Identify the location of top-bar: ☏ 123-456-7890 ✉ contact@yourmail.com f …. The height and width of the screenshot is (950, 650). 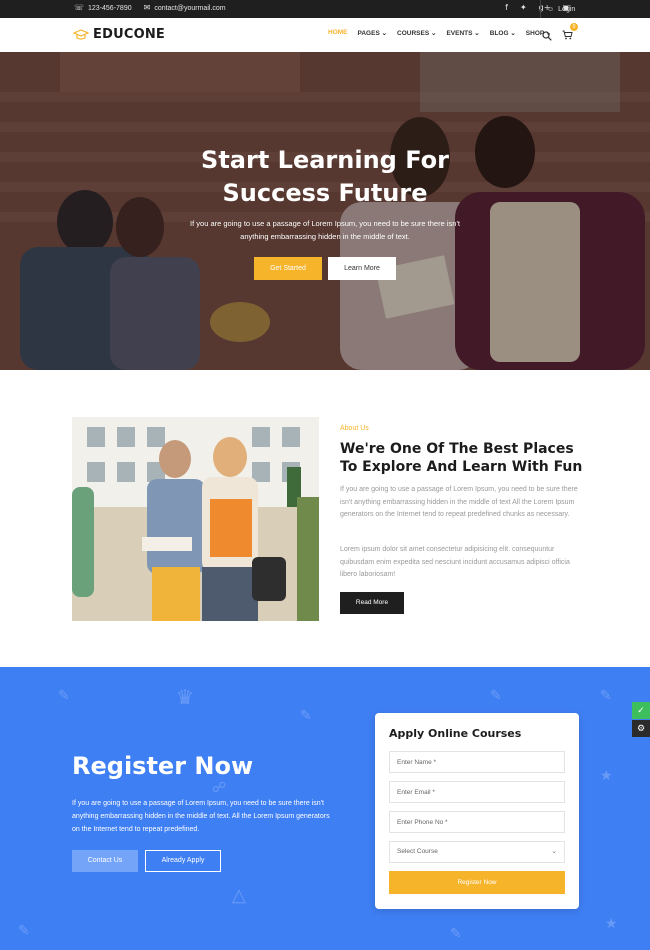
(325, 9).